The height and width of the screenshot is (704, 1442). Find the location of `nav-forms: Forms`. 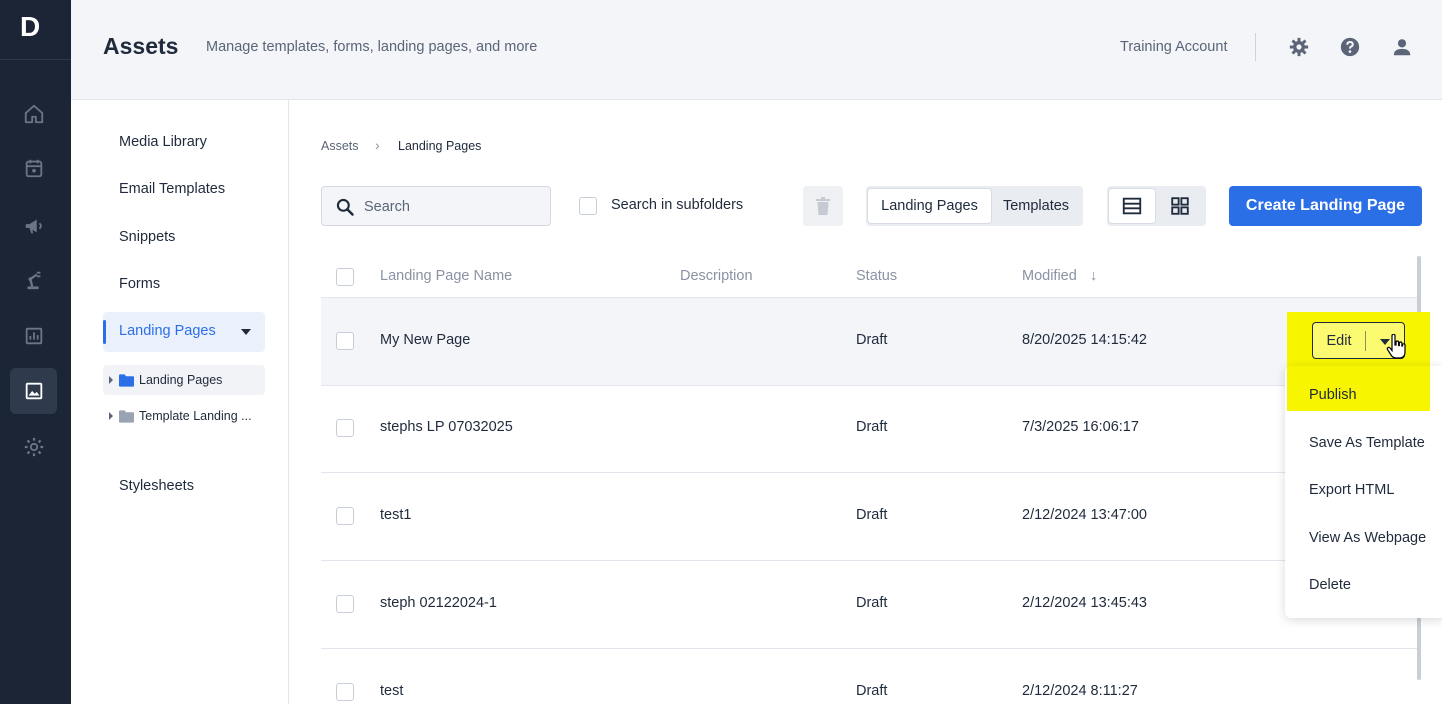

nav-forms: Forms is located at coordinates (139, 284).